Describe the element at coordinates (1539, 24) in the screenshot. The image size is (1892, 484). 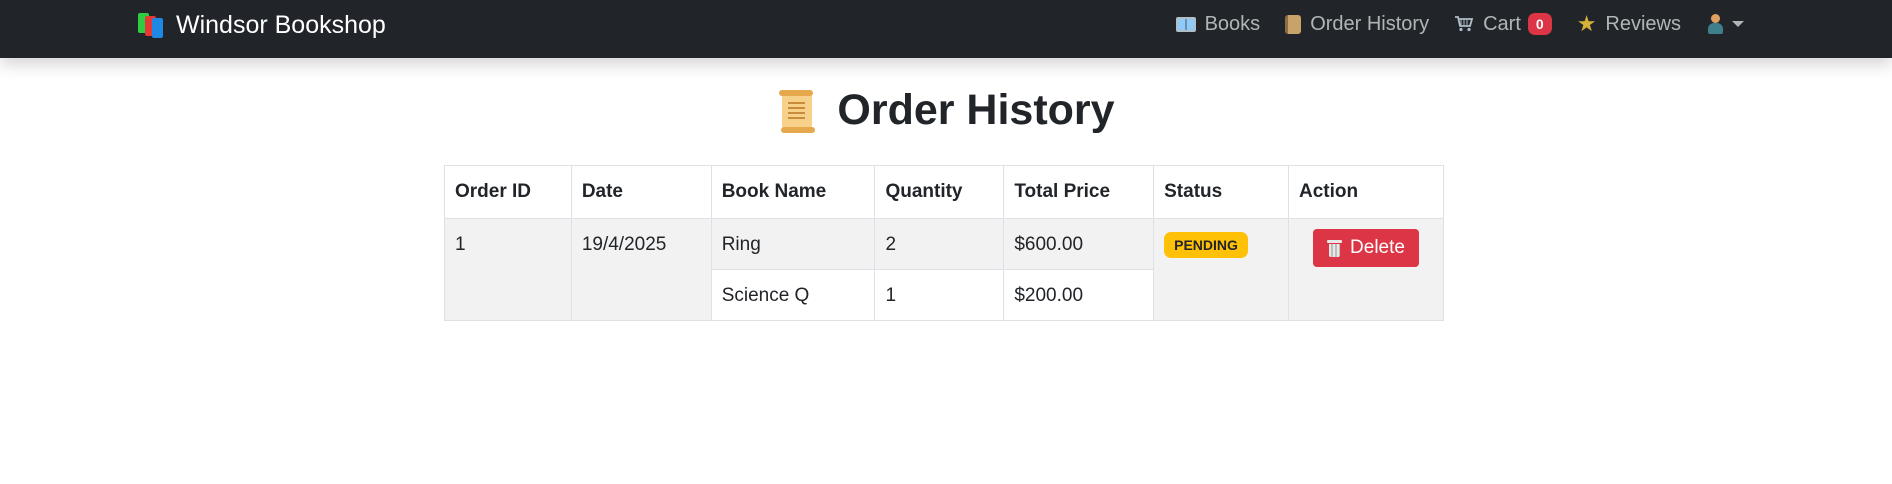
I see `cart-count-badge: 0` at that location.